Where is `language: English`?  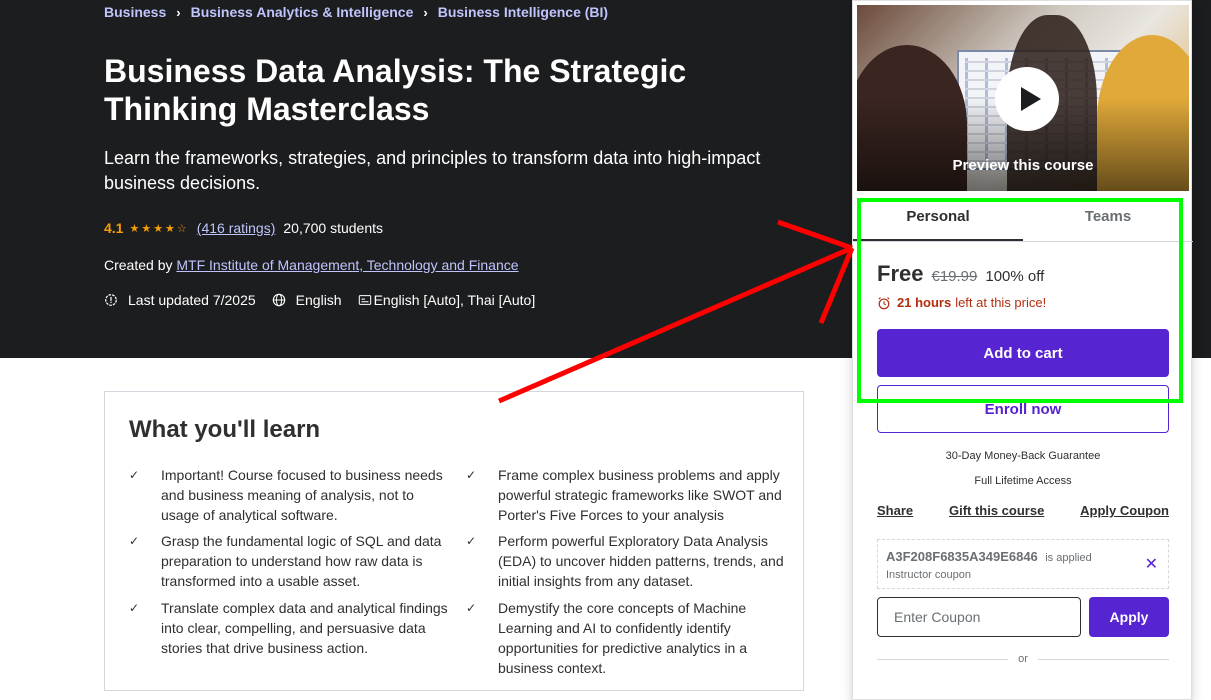 language: English is located at coordinates (307, 300).